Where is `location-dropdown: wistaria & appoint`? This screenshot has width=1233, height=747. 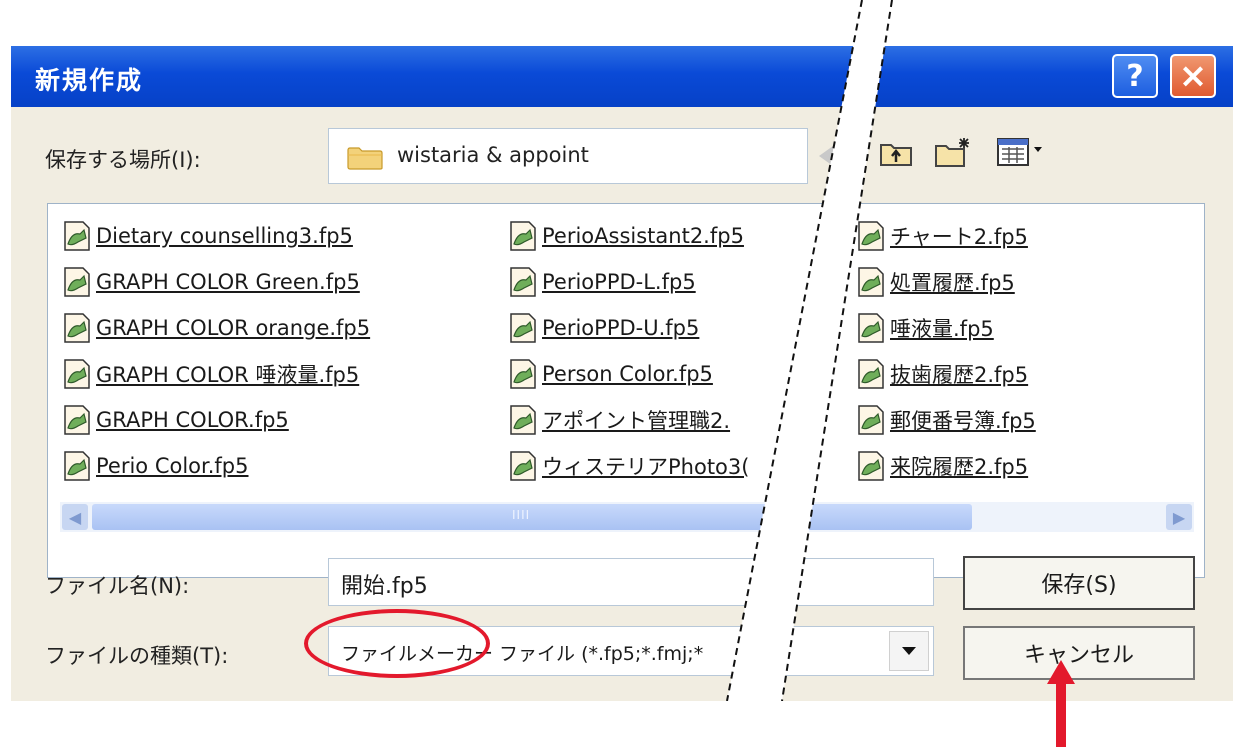 location-dropdown: wistaria & appoint is located at coordinates (568, 156).